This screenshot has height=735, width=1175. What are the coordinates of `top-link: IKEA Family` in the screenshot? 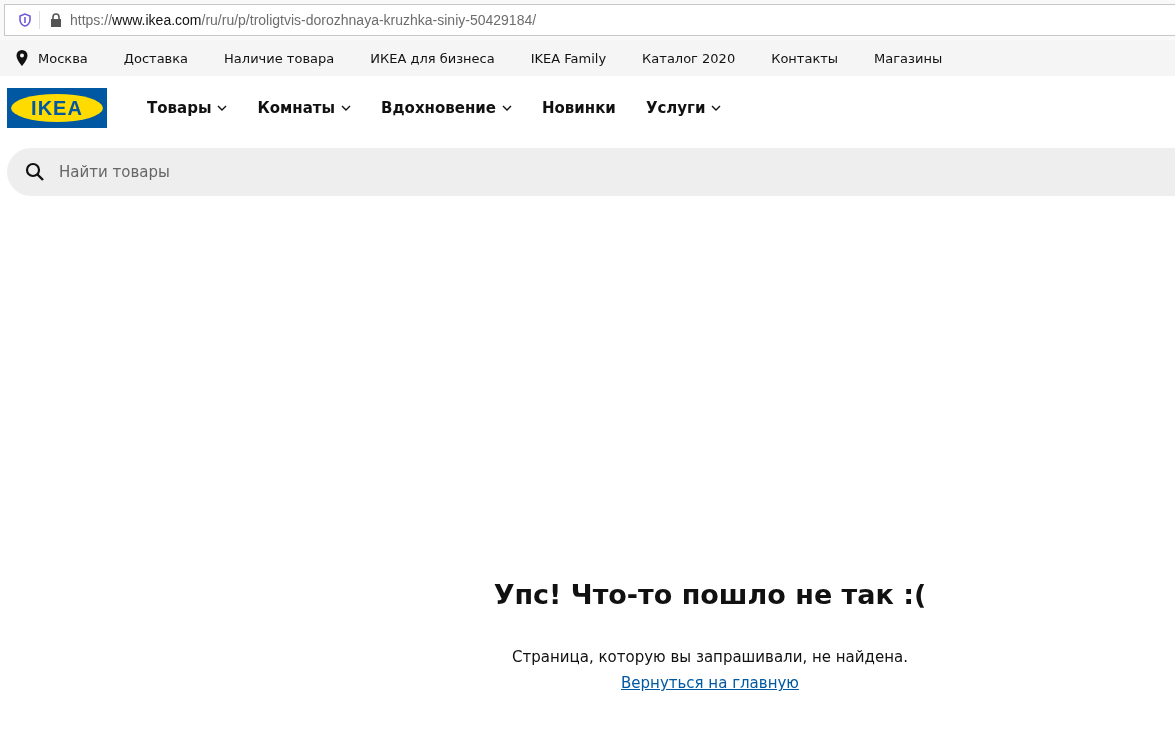 It's located at (568, 58).